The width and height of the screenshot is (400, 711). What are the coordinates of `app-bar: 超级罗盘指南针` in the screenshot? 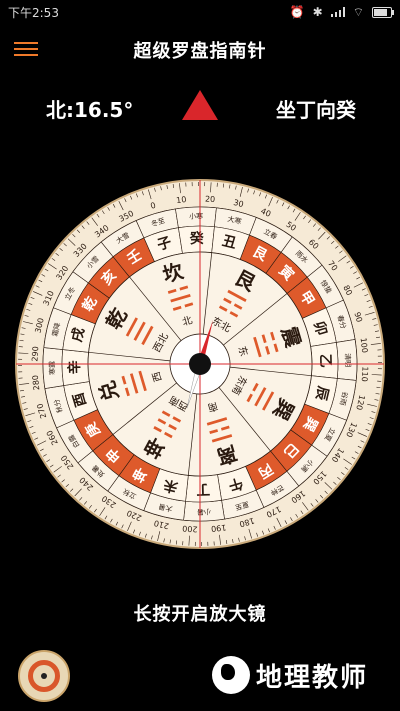 It's located at (200, 50).